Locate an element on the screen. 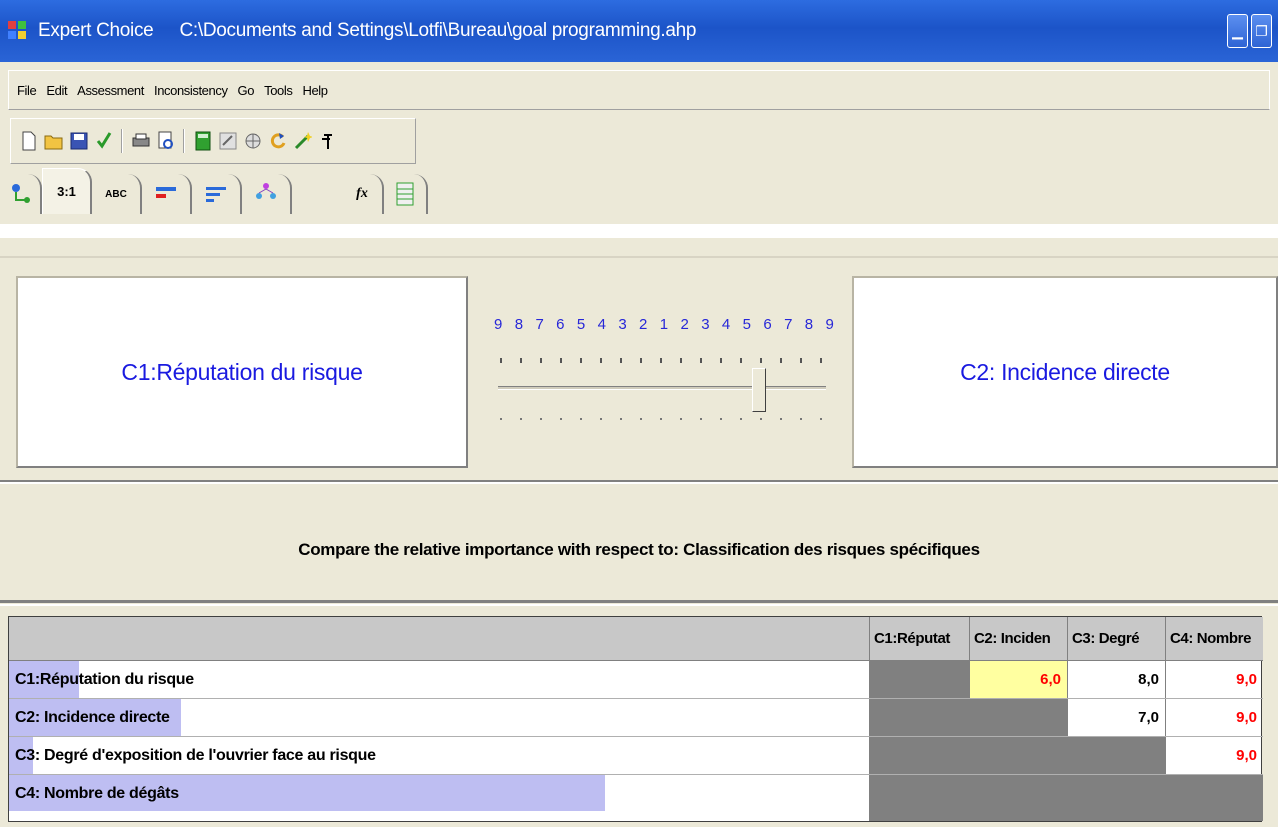 This screenshot has height=827, width=1278. compare-icon is located at coordinates (227, 141).